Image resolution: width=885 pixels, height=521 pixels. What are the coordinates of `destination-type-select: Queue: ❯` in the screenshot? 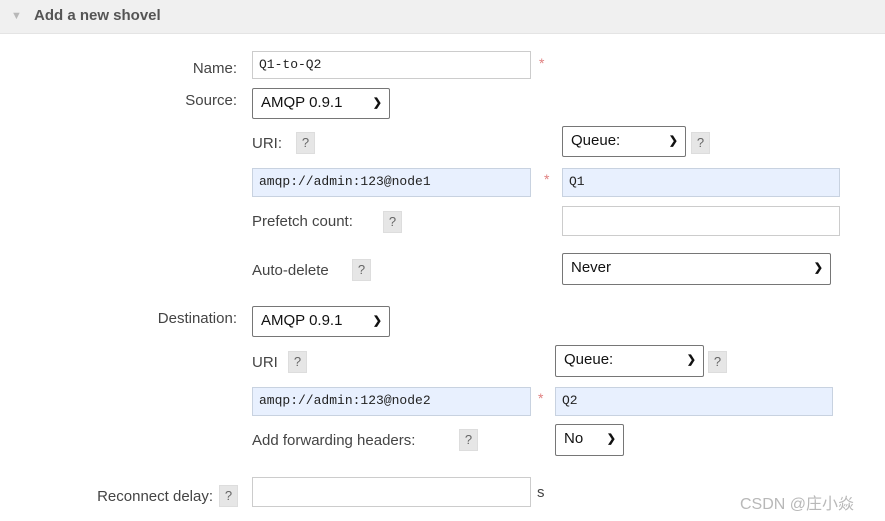 It's located at (629, 361).